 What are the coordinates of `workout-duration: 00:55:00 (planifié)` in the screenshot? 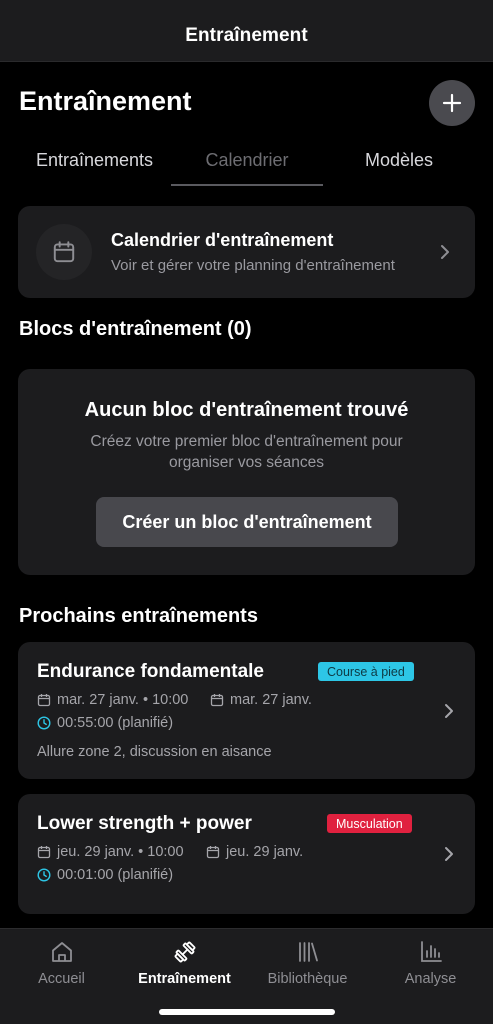 It's located at (105, 723).